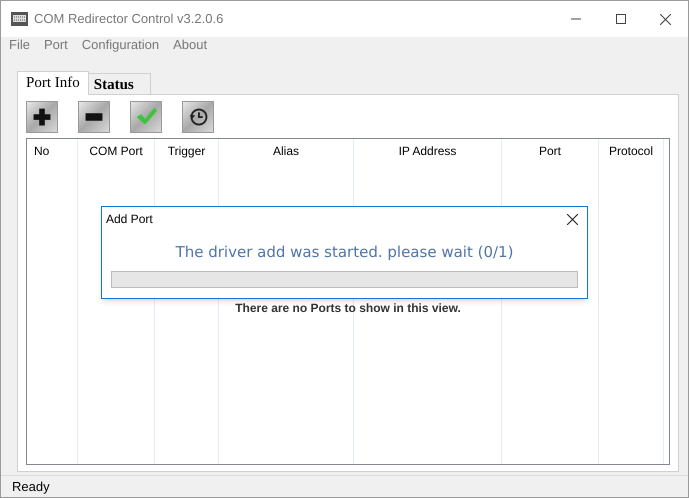 This screenshot has height=498, width=689. What do you see at coordinates (129, 219) in the screenshot?
I see `dialog-title: Add Port` at bounding box center [129, 219].